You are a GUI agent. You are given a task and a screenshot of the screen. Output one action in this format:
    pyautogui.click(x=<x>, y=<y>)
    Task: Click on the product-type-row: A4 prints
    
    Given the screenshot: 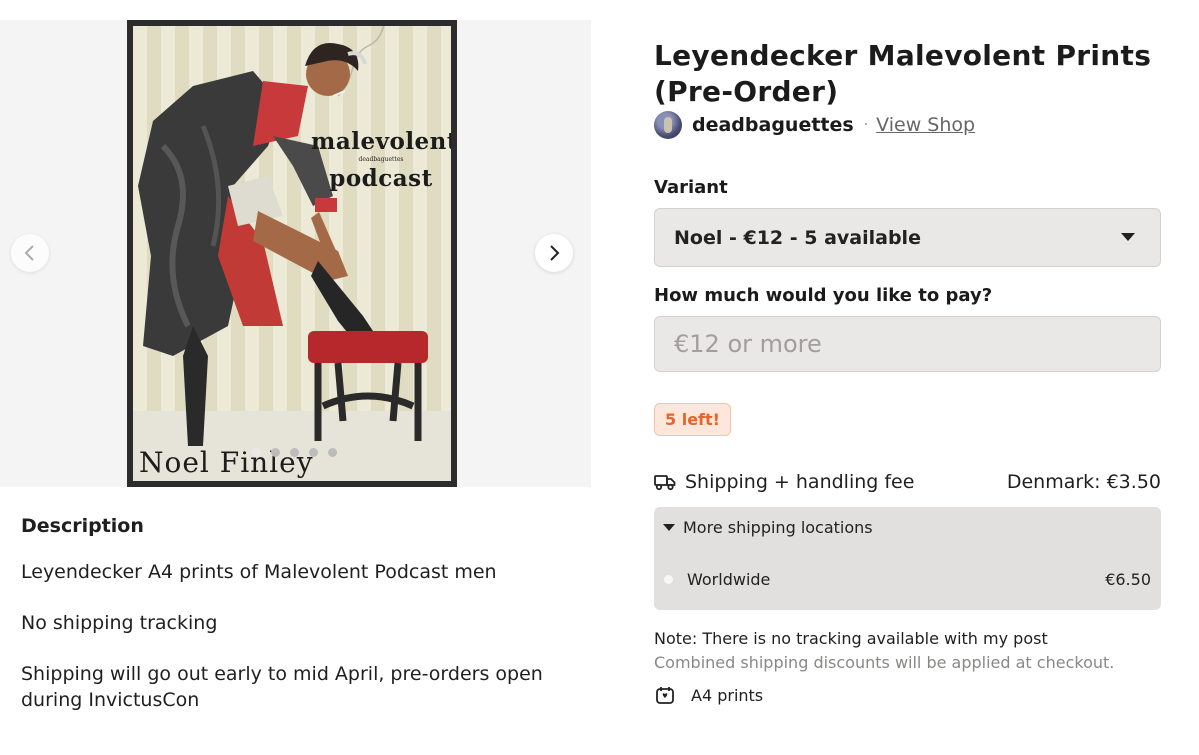 What is the action you would take?
    pyautogui.click(x=708, y=695)
    